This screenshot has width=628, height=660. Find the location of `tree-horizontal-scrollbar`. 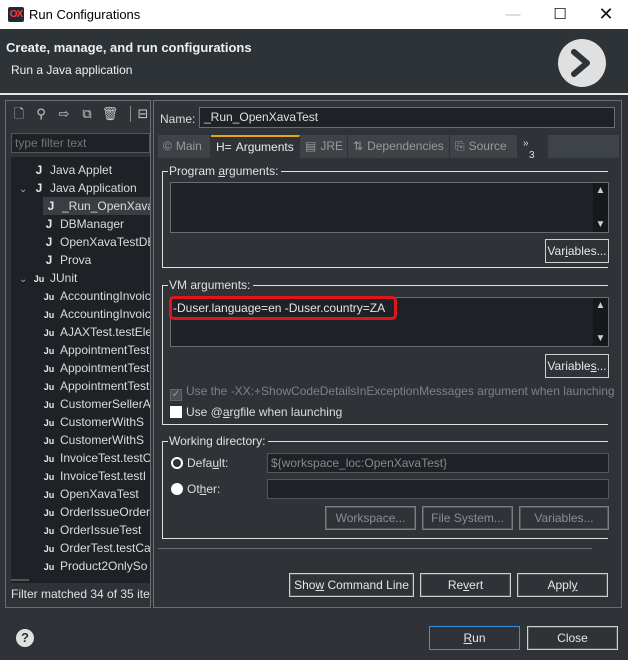

tree-horizontal-scrollbar is located at coordinates (80, 580).